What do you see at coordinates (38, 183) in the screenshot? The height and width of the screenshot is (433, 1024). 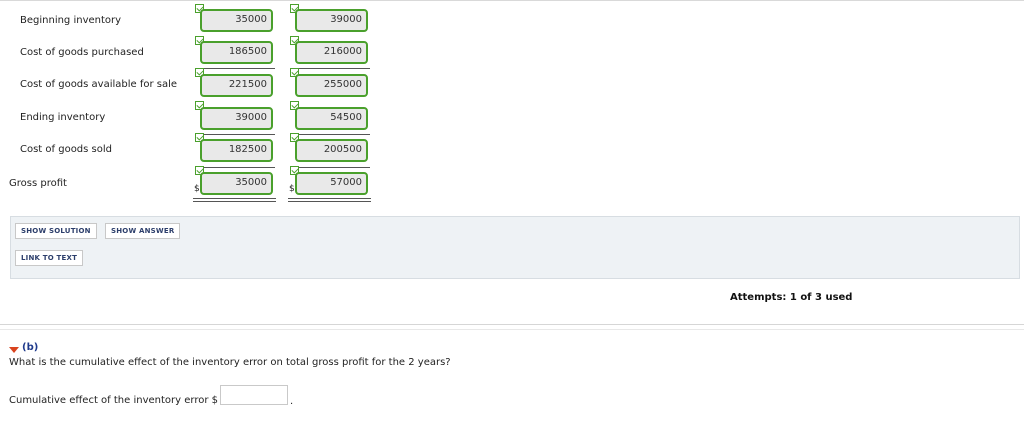 I see `row-label-gross-profit: Gross profit` at bounding box center [38, 183].